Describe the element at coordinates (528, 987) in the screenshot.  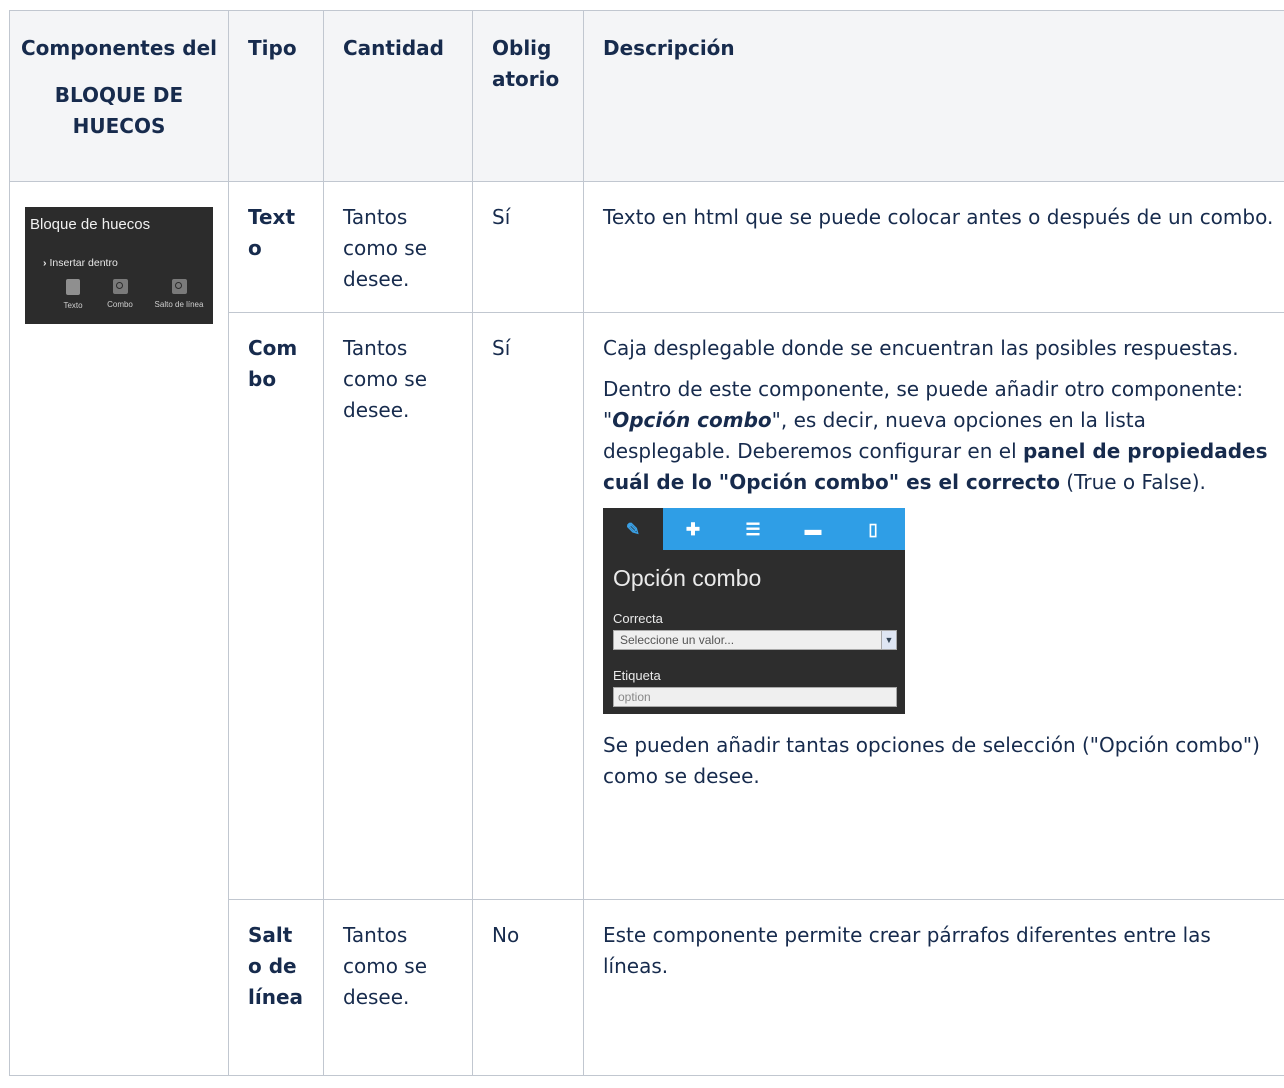
I see `row-salto-obligatorio: No` at that location.